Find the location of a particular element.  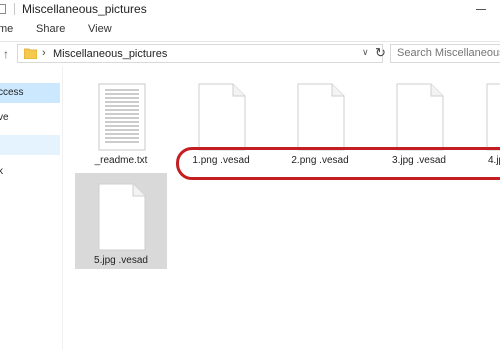

title-bar: Miscellaneous_pictures is located at coordinates (250, 9).